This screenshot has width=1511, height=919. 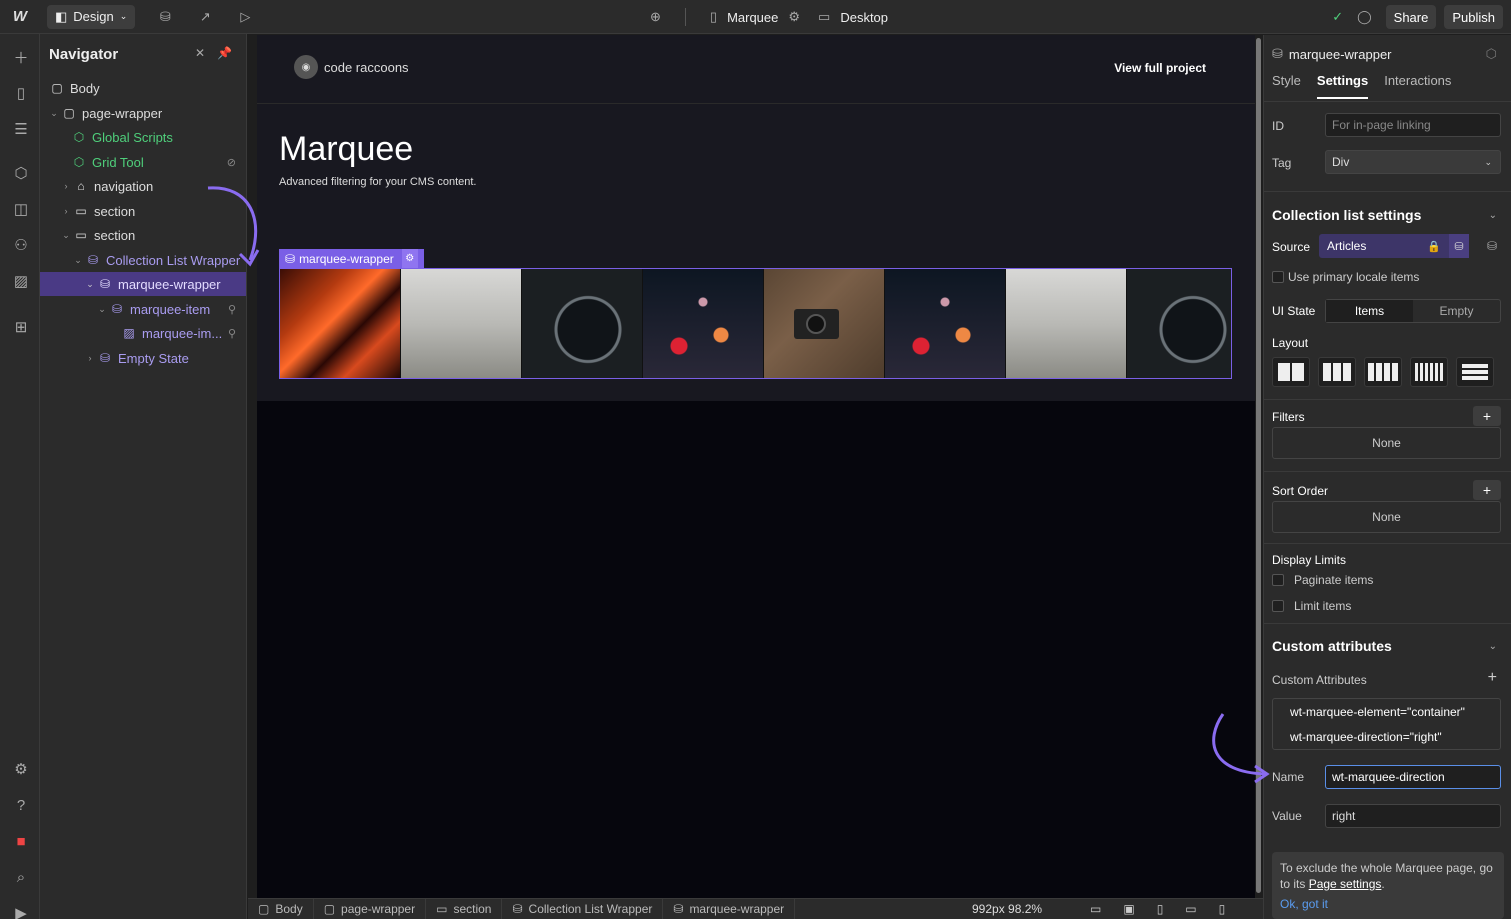 I want to click on tree-item-section: ⌄ ▭ section, so click(x=143, y=235).